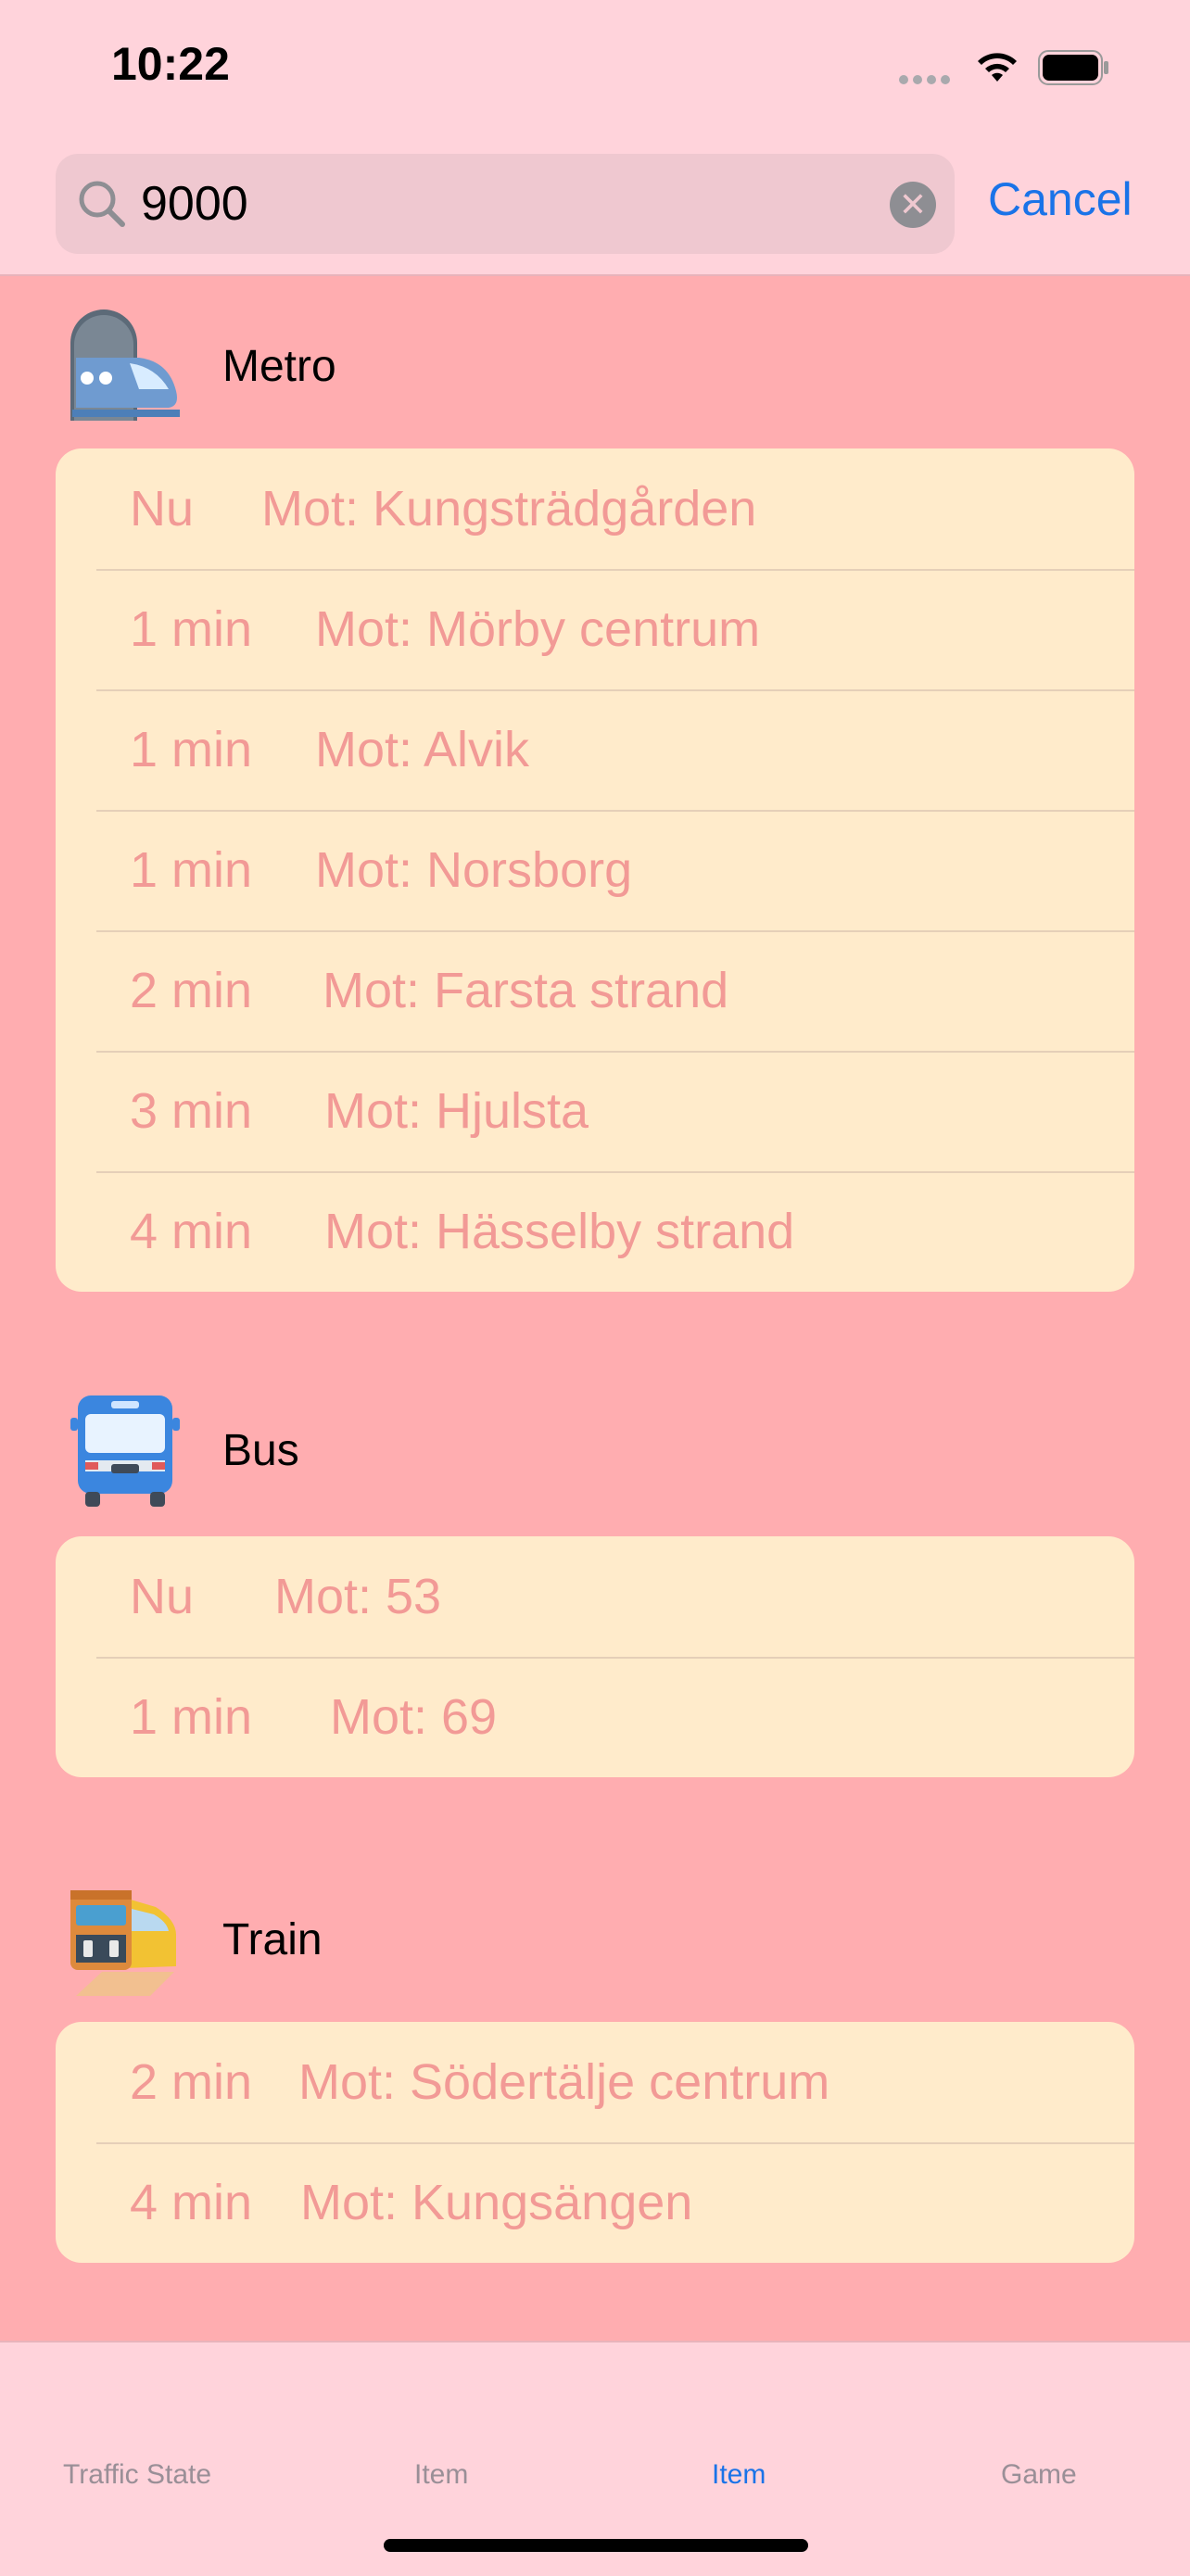  Describe the element at coordinates (125, 1451) in the screenshot. I see `bus-icon` at that location.